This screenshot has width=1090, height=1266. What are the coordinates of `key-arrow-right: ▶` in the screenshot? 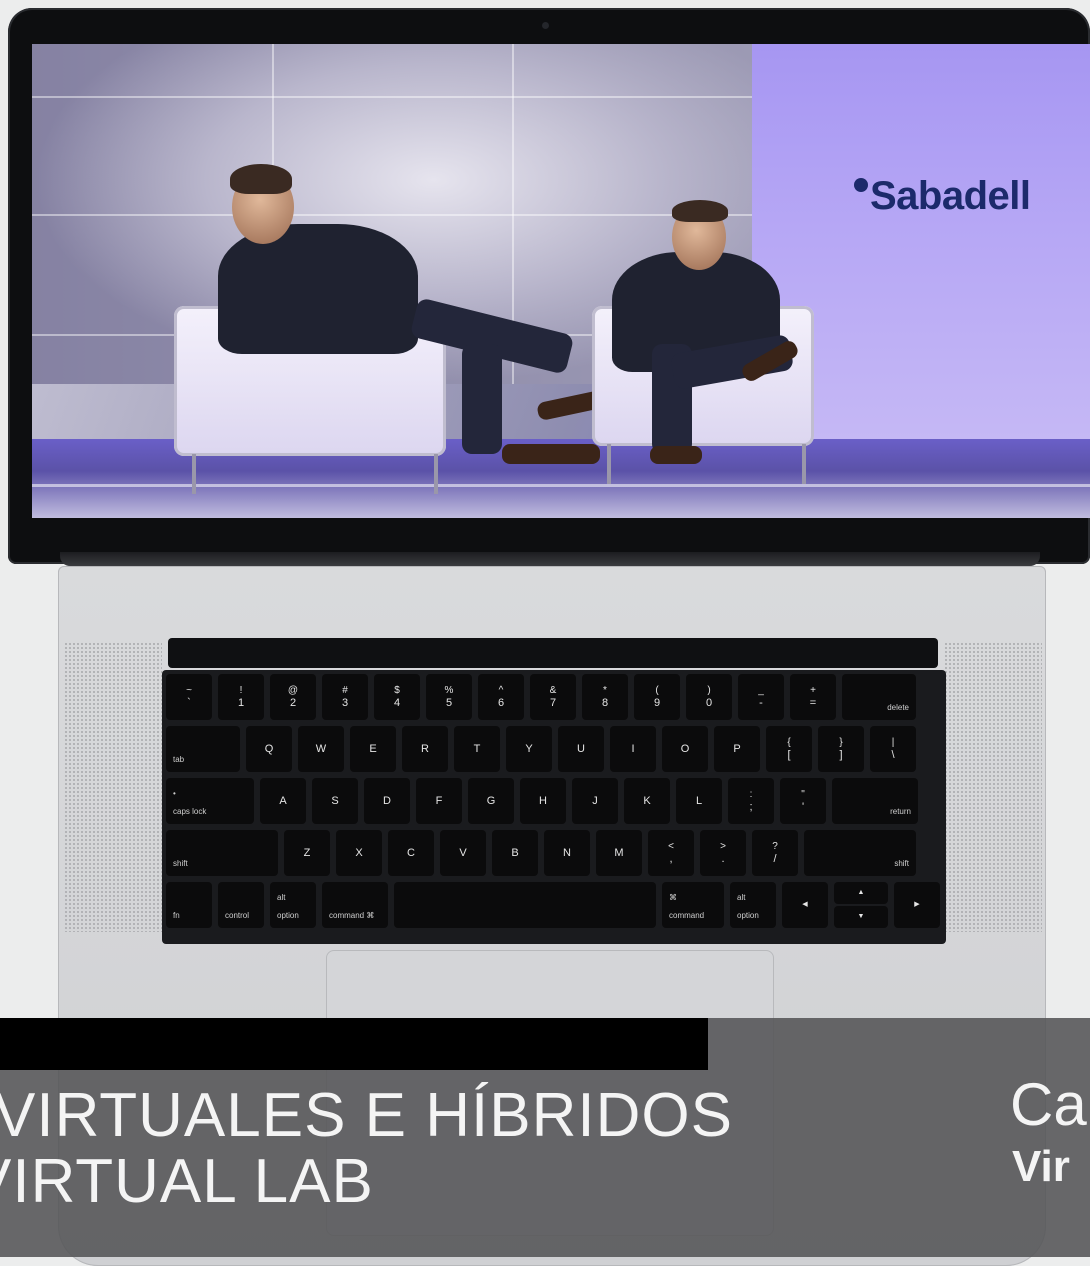 It's located at (917, 905).